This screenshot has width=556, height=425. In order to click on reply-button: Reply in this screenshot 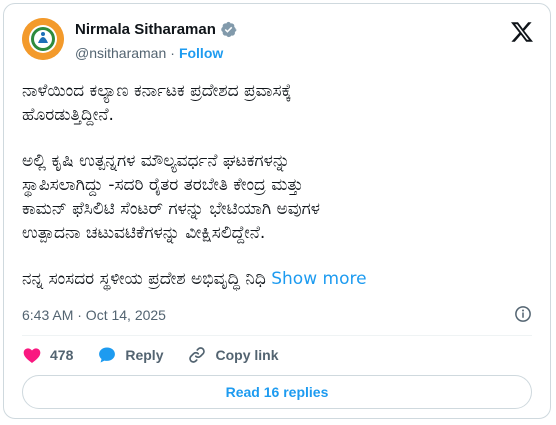, I will do `click(130, 355)`.